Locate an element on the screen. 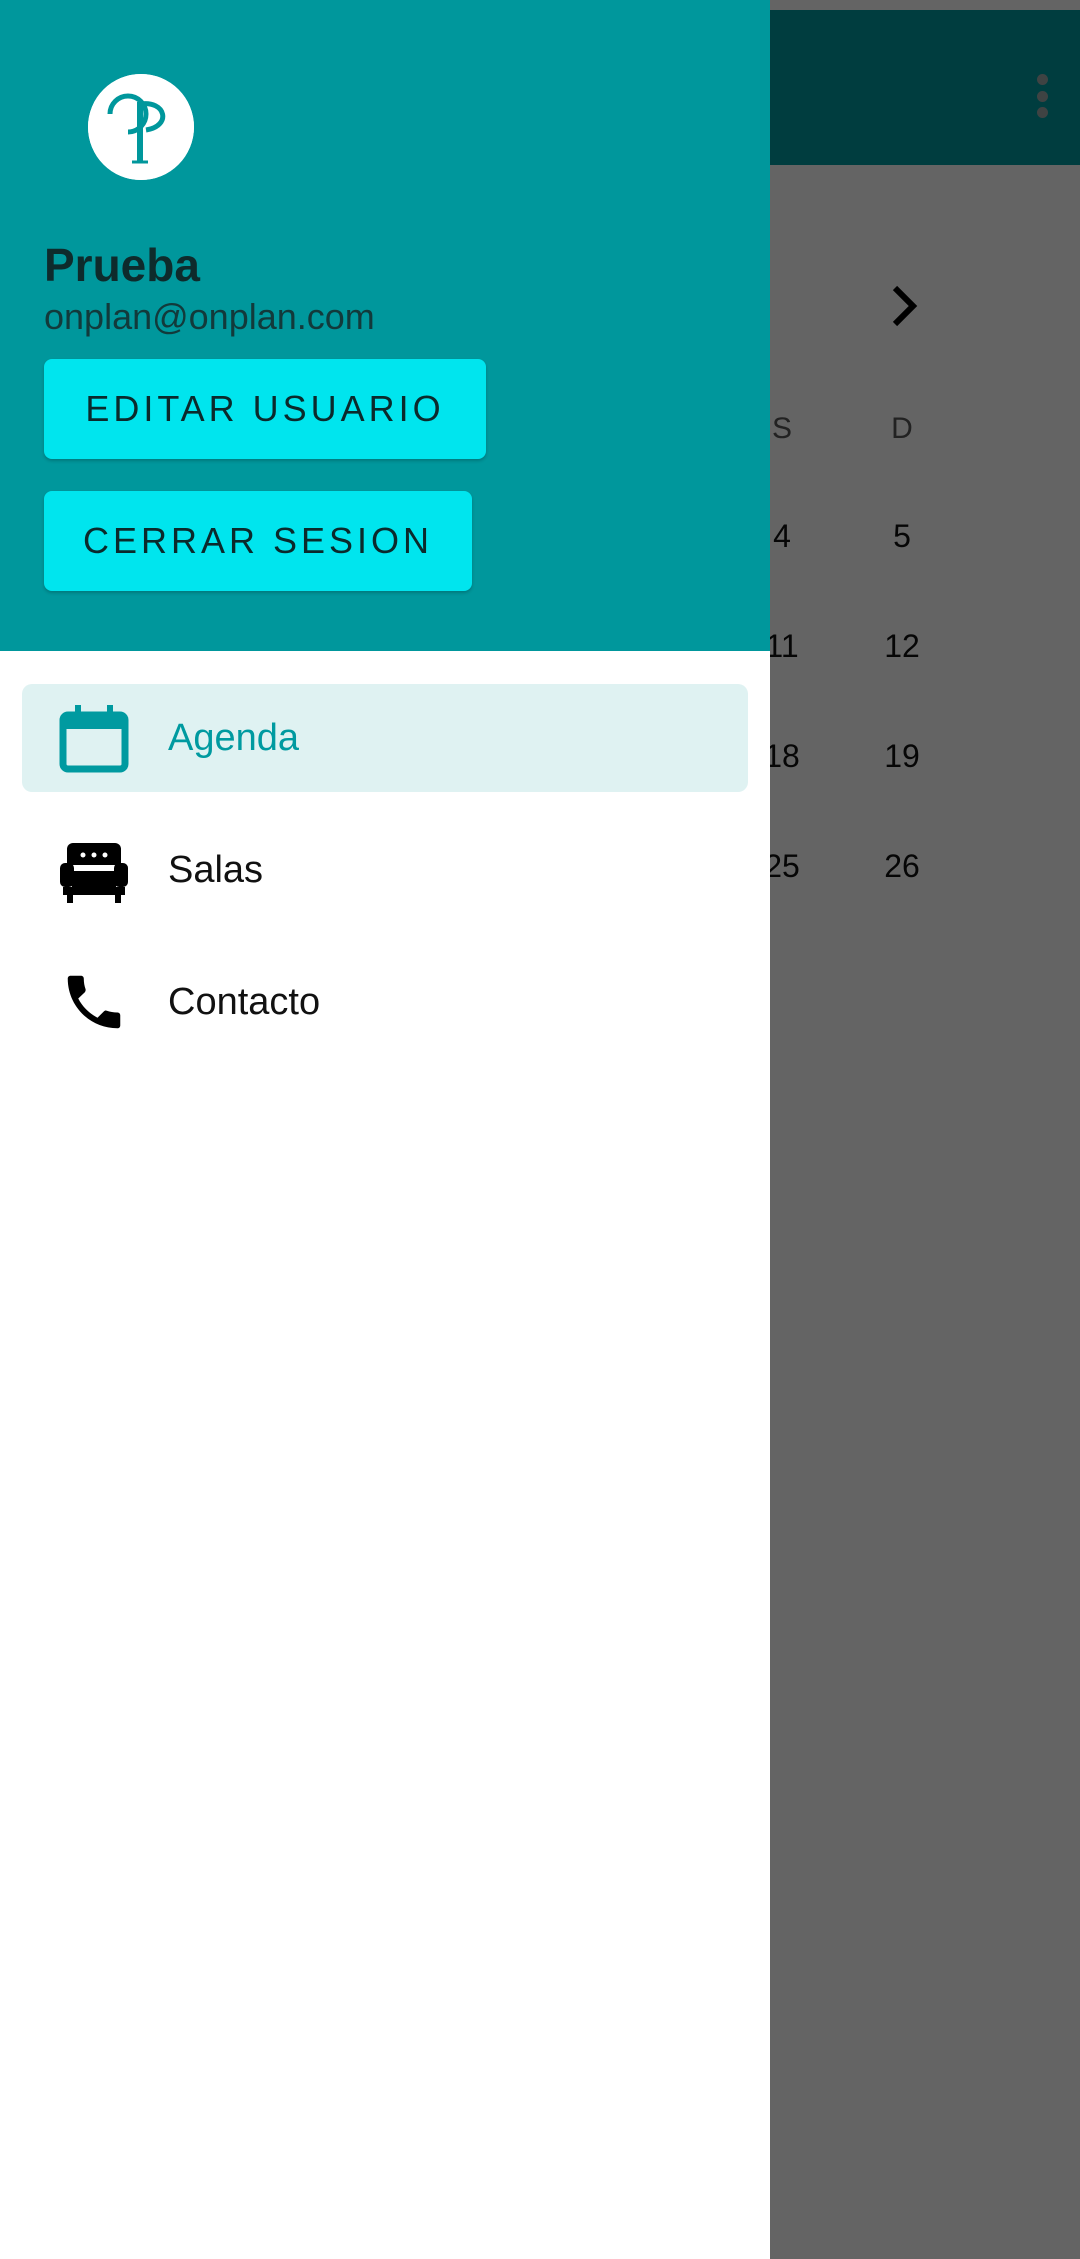 Image resolution: width=1080 pixels, height=2259 pixels. nav-item-label: Agenda is located at coordinates (234, 737).